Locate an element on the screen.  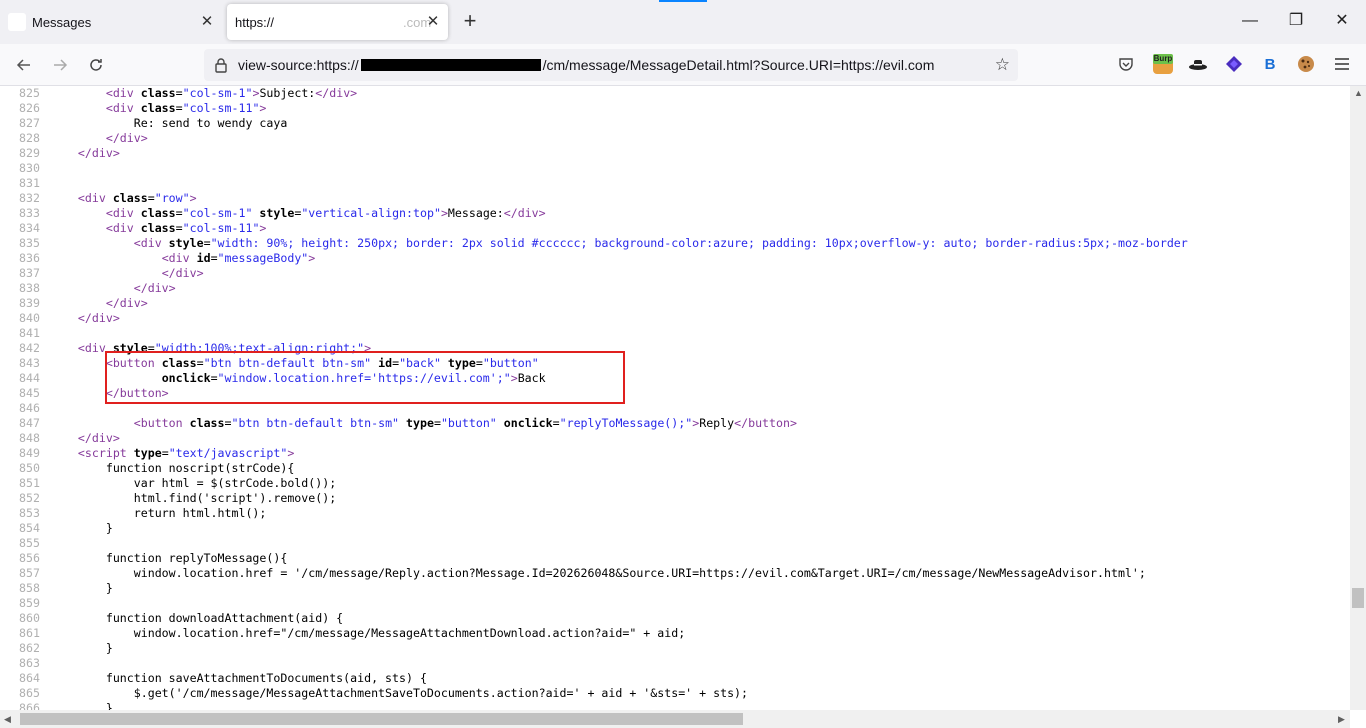
line-number: 857 is located at coordinates (29, 573).